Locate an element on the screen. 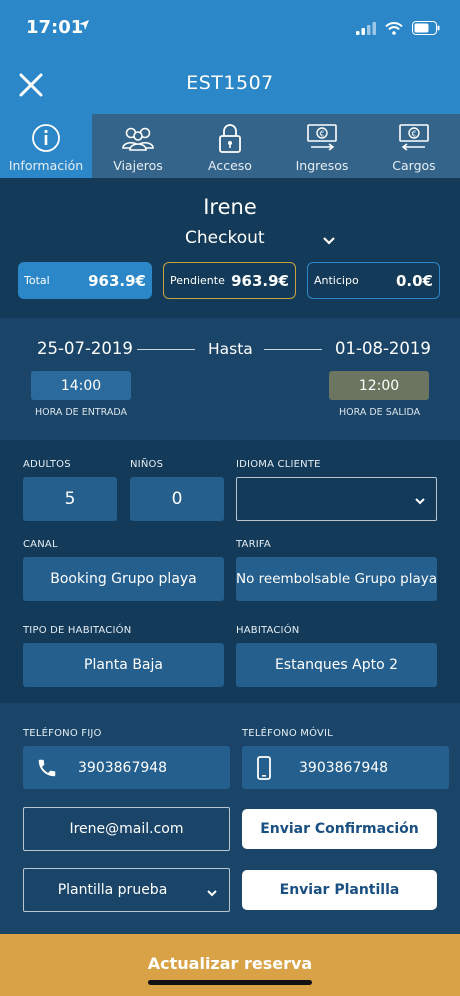  children-input: 0 is located at coordinates (177, 499).